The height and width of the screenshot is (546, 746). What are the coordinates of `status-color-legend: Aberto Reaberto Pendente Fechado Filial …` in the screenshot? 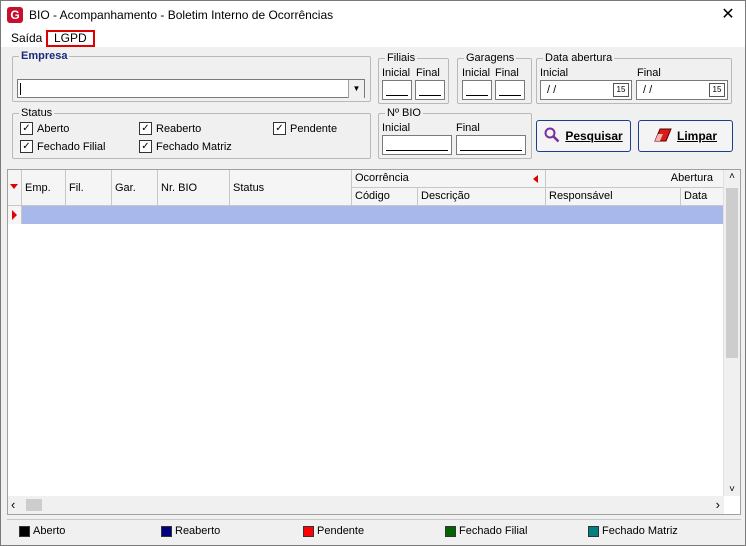 It's located at (374, 530).